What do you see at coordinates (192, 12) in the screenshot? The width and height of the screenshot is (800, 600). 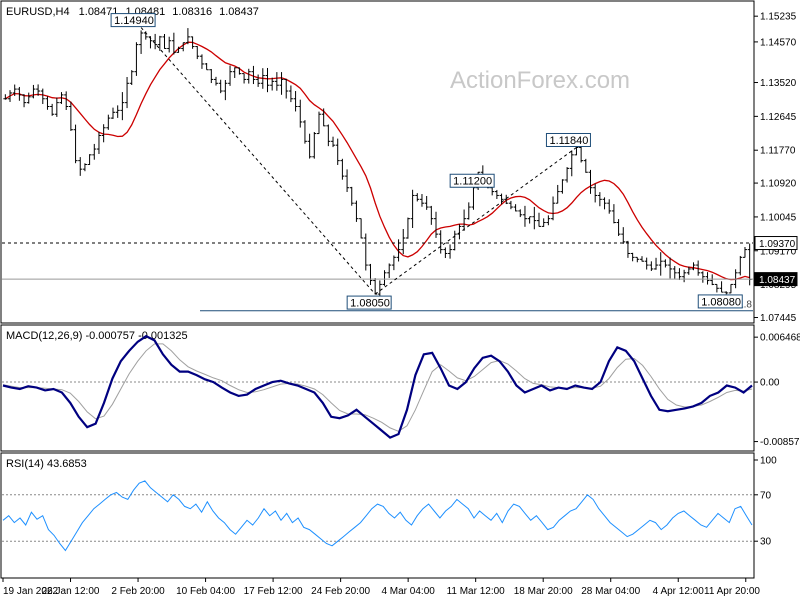 I see `low-value: 1.08316` at bounding box center [192, 12].